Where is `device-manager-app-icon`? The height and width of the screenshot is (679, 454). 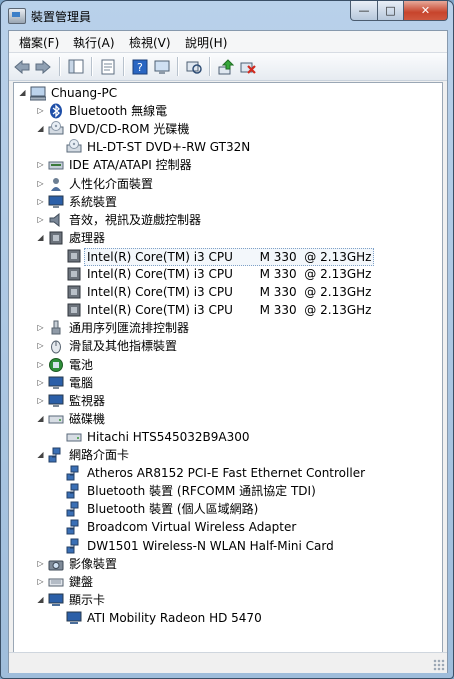 device-manager-app-icon is located at coordinates (17, 16).